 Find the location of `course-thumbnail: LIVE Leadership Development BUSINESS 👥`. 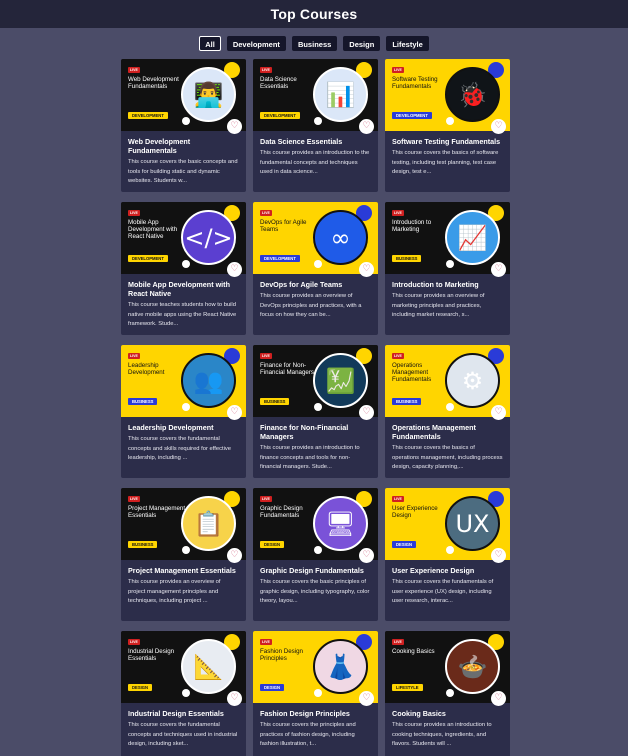

course-thumbnail: LIVE Leadership Development BUSINESS 👥 is located at coordinates (183, 381).